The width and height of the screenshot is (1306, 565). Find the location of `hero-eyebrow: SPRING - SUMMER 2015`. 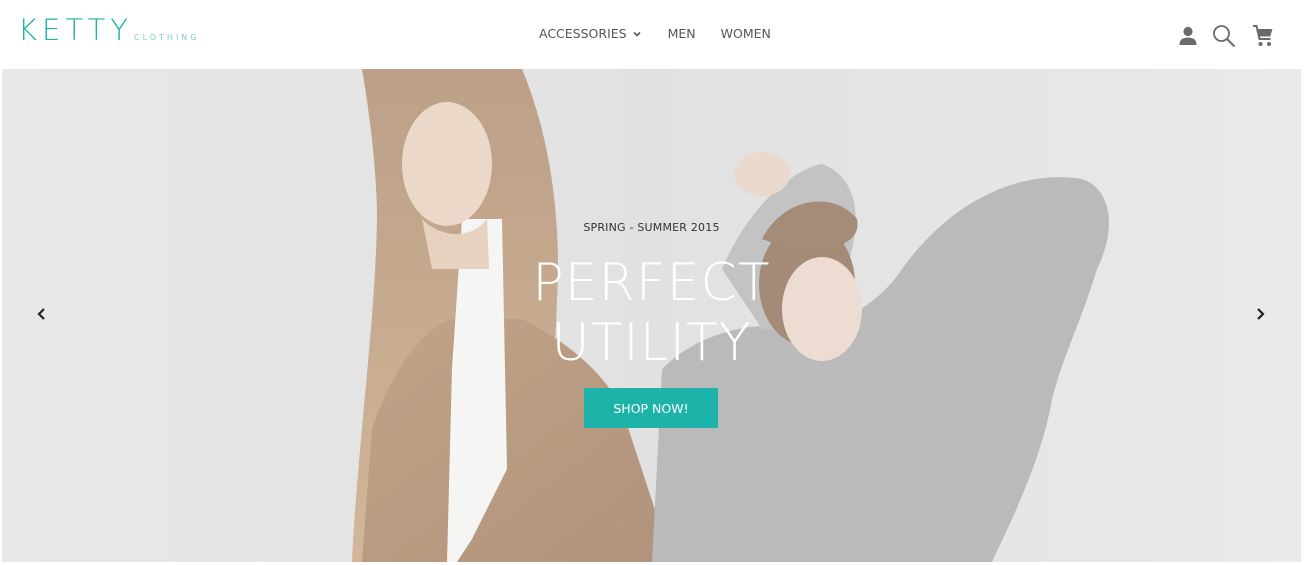

hero-eyebrow: SPRING - SUMMER 2015 is located at coordinates (651, 227).